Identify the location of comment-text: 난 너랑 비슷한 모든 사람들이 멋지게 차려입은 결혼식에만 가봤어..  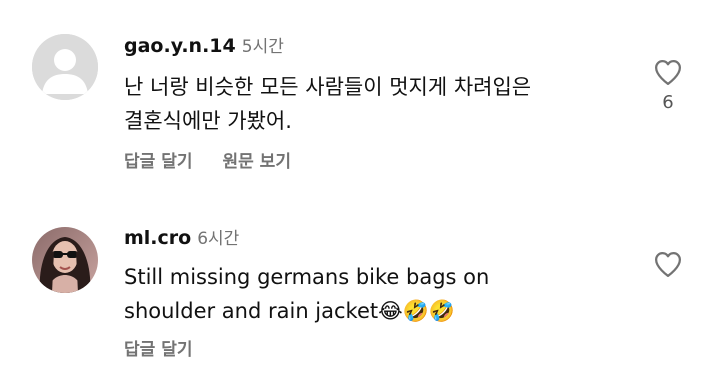
(327, 104).